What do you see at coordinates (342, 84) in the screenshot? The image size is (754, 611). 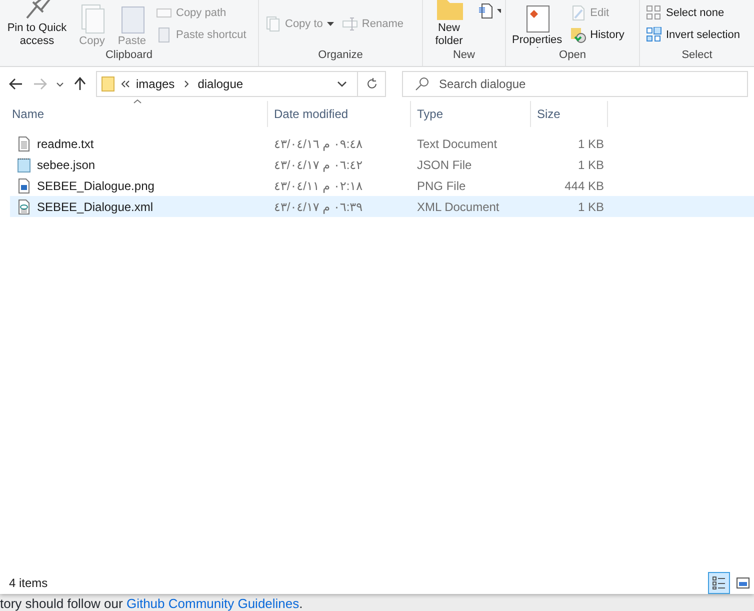 I see `dropdown-icon` at bounding box center [342, 84].